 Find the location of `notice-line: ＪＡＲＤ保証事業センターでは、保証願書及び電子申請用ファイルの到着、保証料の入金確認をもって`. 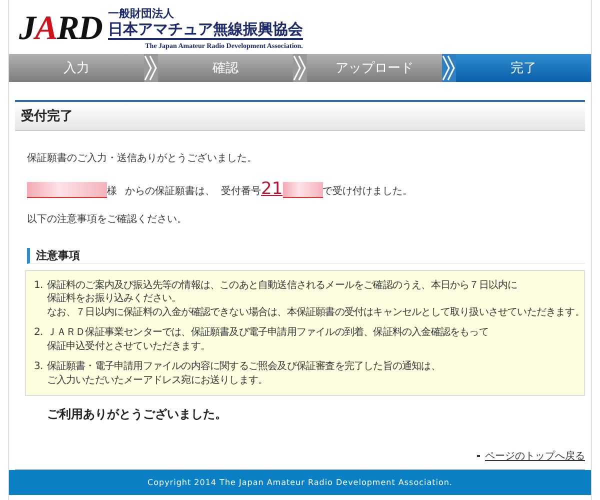

notice-line: ＪＡＲＤ保証事業センターでは、保証願書及び電子申請用ファイルの到着、保証料の入金確認をもって is located at coordinates (267, 333).